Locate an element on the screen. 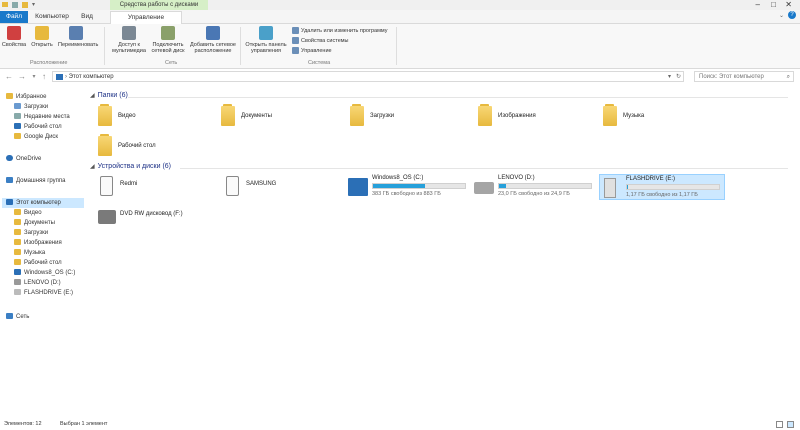 Image resolution: width=800 pixels, height=430 pixels. group-network-label: Сеть is located at coordinates (171, 63).